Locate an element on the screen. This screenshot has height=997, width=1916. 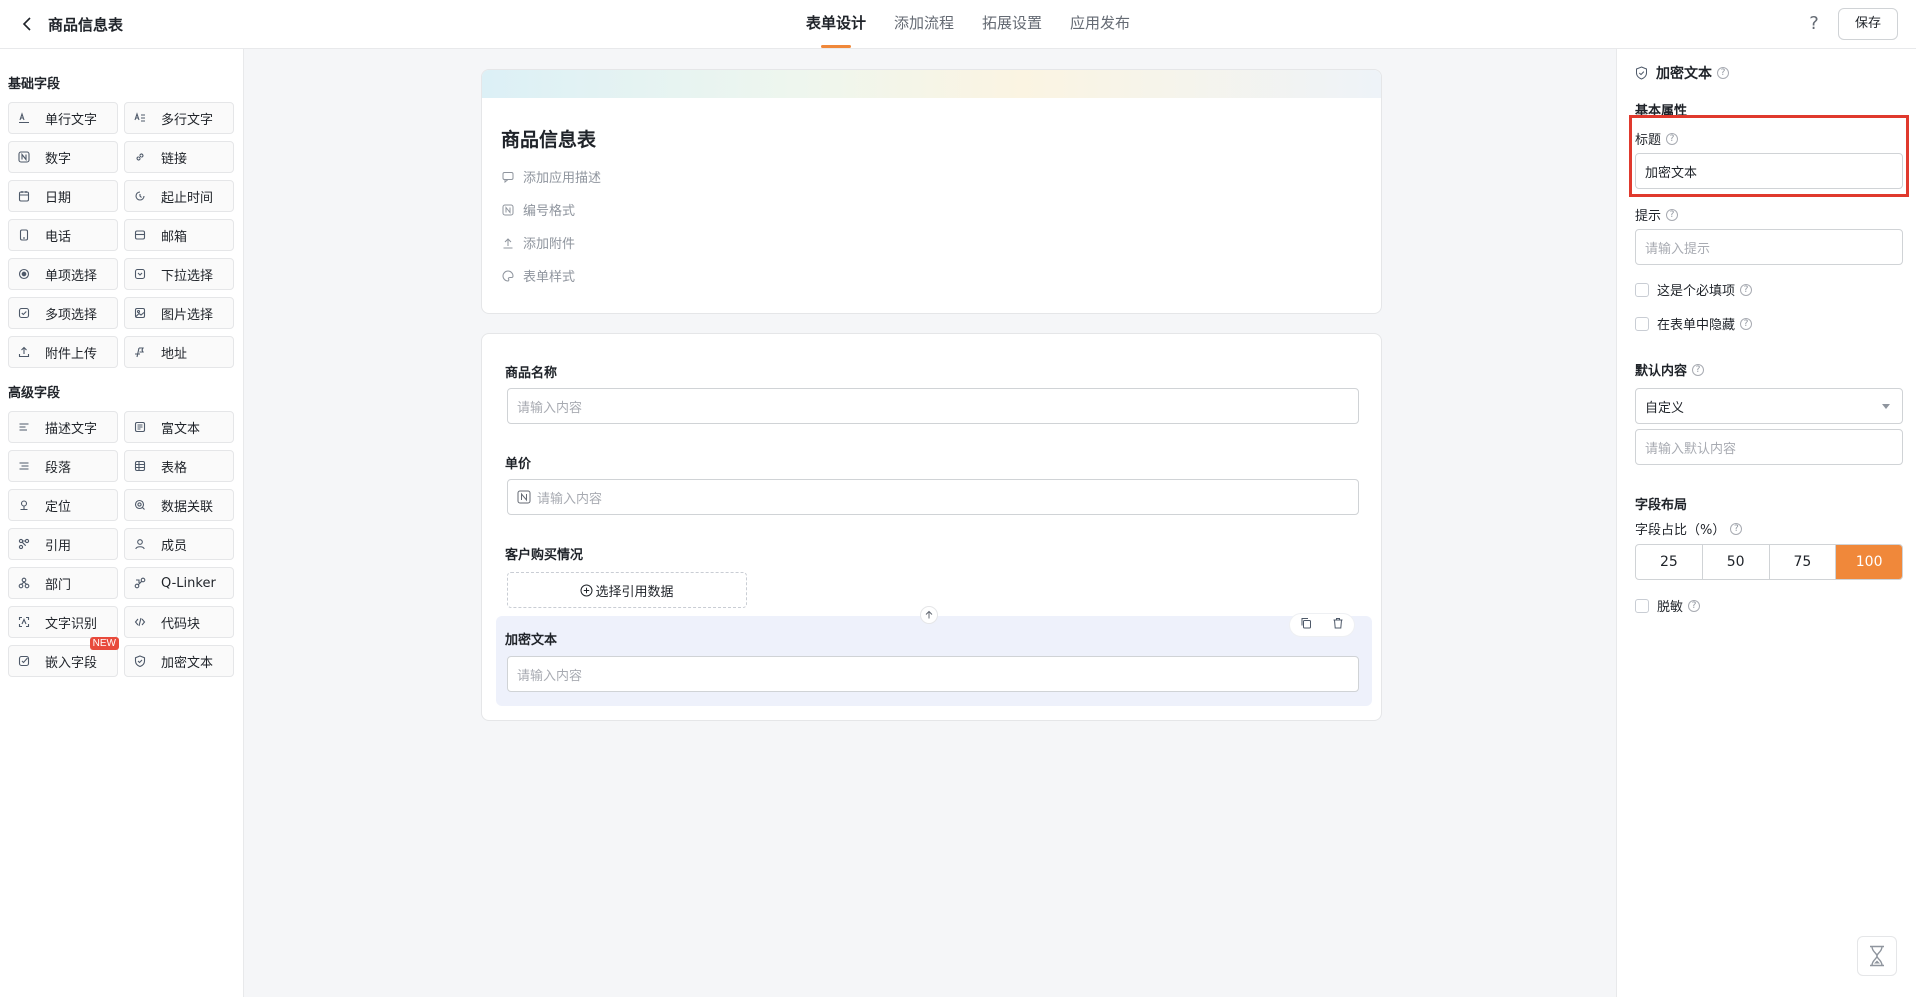
mask-checkbox: 脱敏? is located at coordinates (1668, 605).